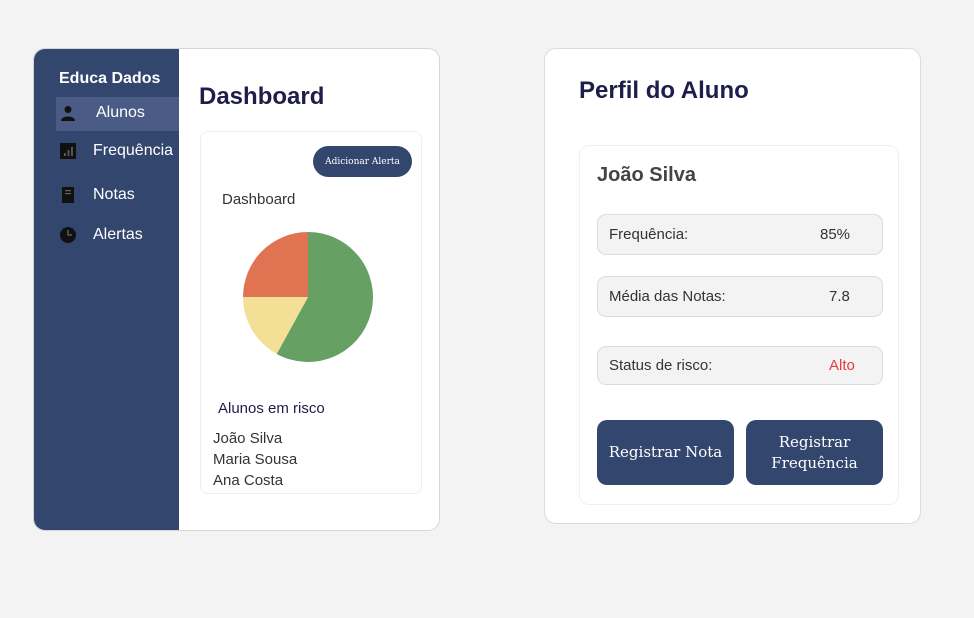 The image size is (974, 618). I want to click on sidebar-item-alertas: Alertas, so click(117, 236).